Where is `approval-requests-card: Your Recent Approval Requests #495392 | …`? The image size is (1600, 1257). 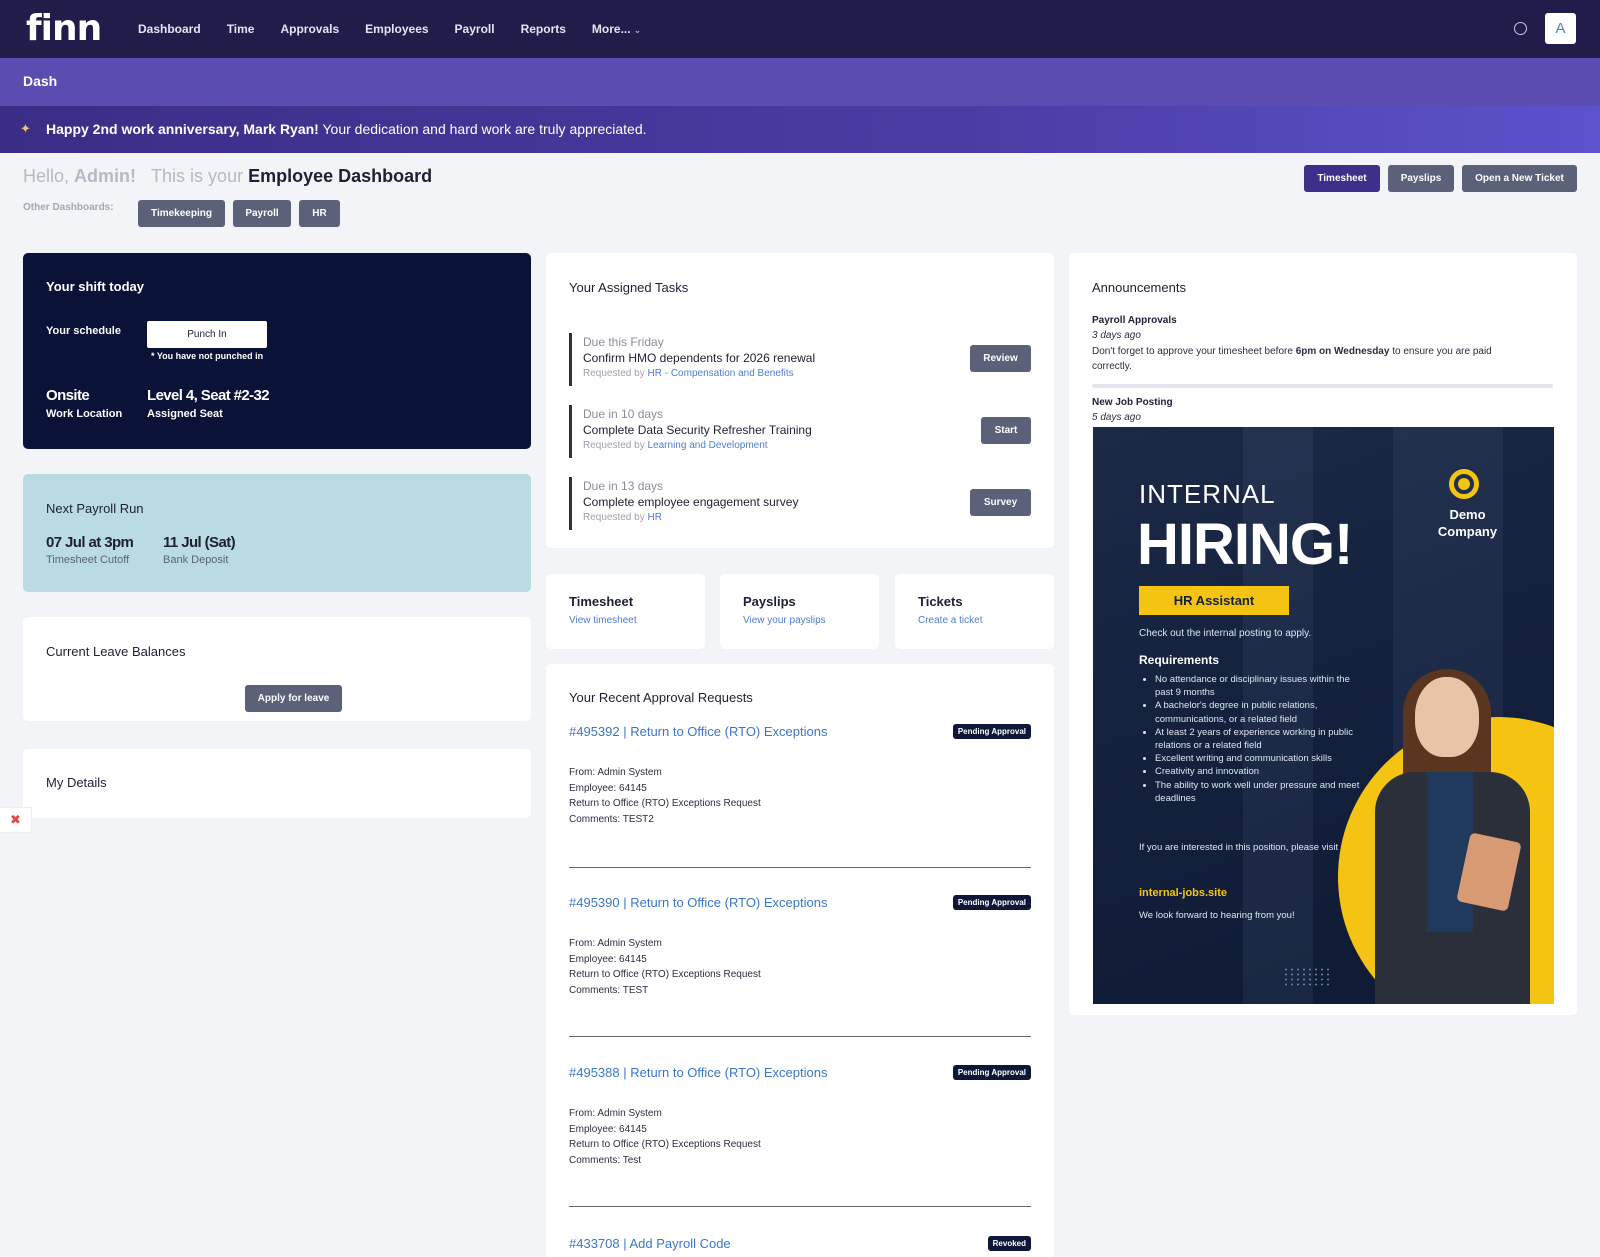
approval-requests-card: Your Recent Approval Requests #495392 | … is located at coordinates (800, 960).